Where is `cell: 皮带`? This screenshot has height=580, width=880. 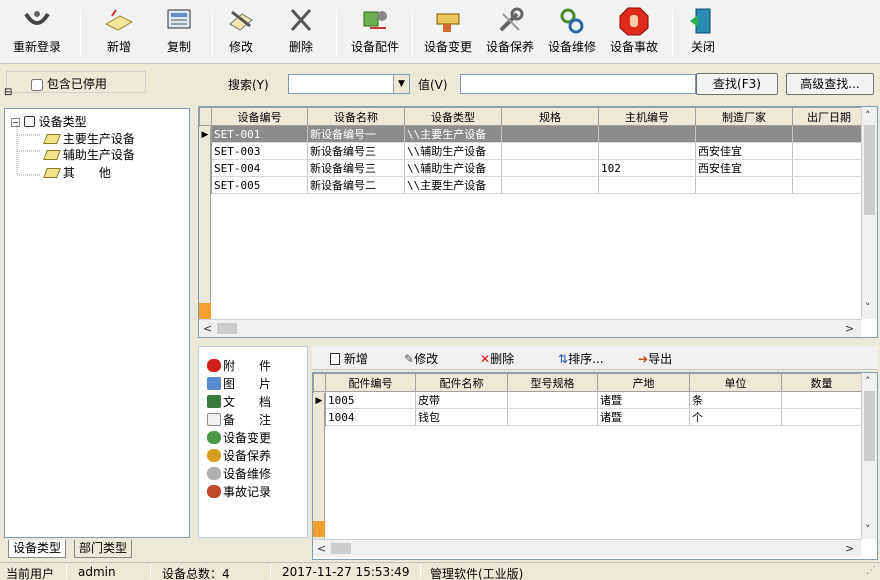
cell: 皮带 is located at coordinates (461, 400).